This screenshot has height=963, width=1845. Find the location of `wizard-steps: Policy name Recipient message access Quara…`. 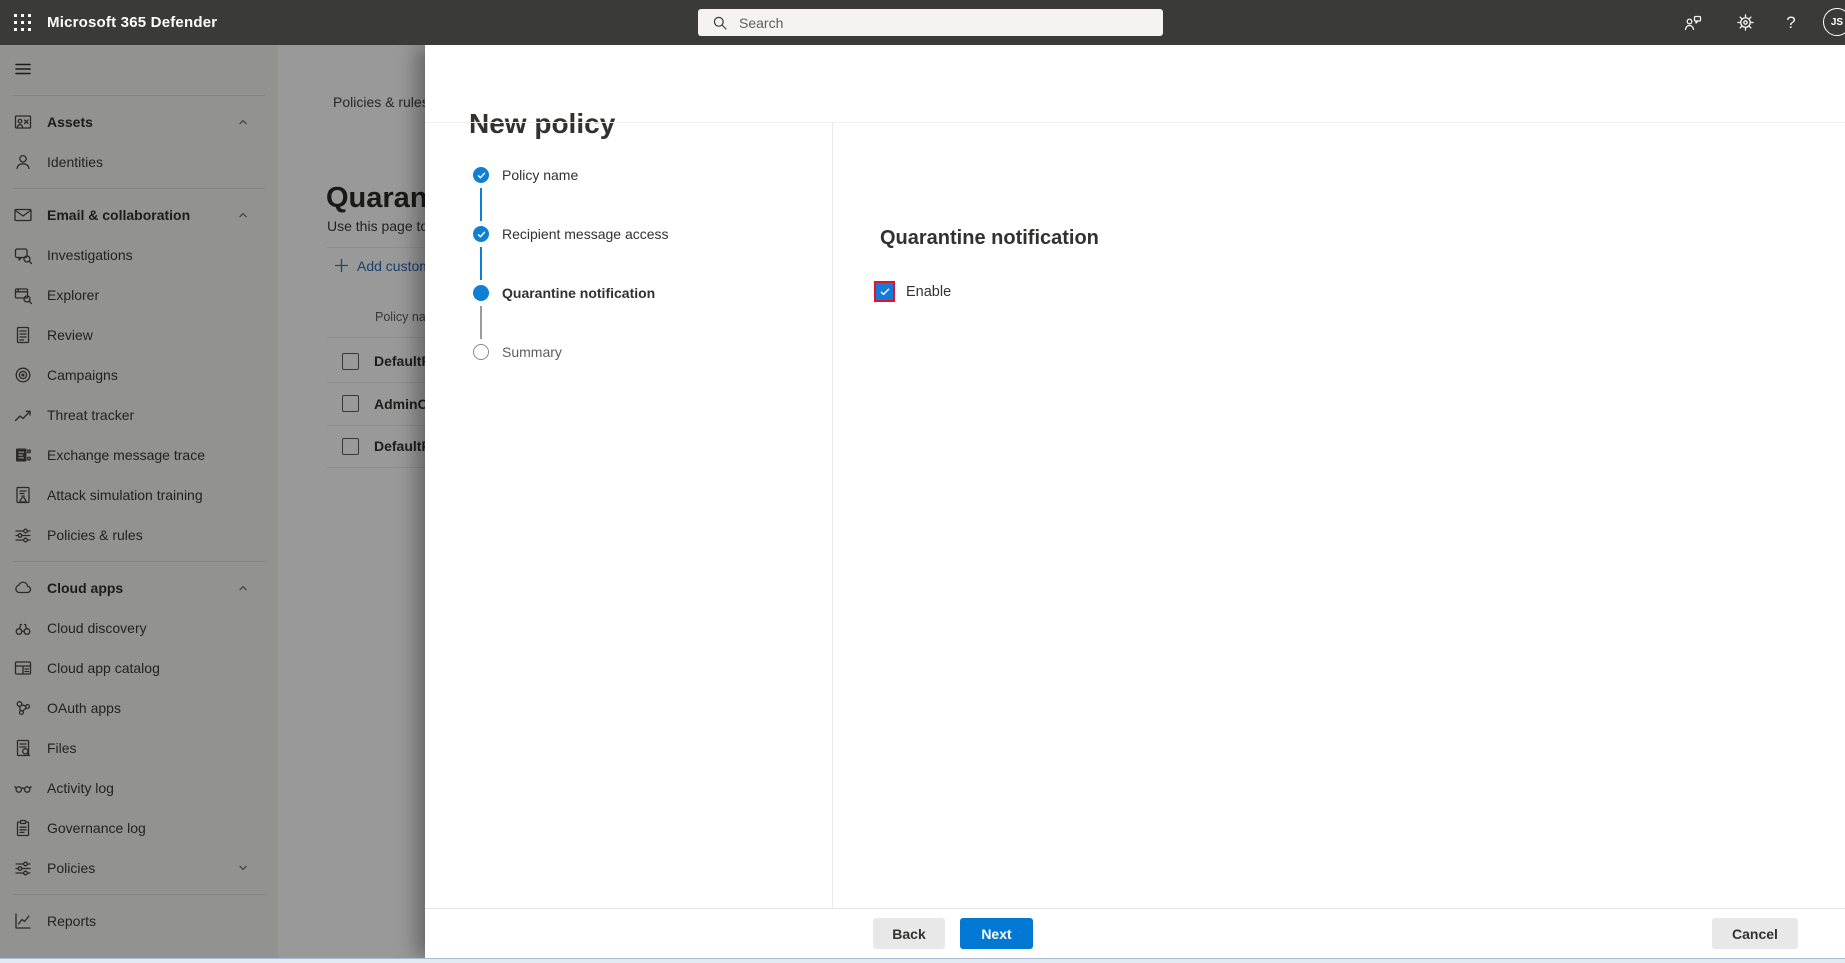

wizard-steps: Policy name Recipient message access Quara… is located at coordinates (638, 285).